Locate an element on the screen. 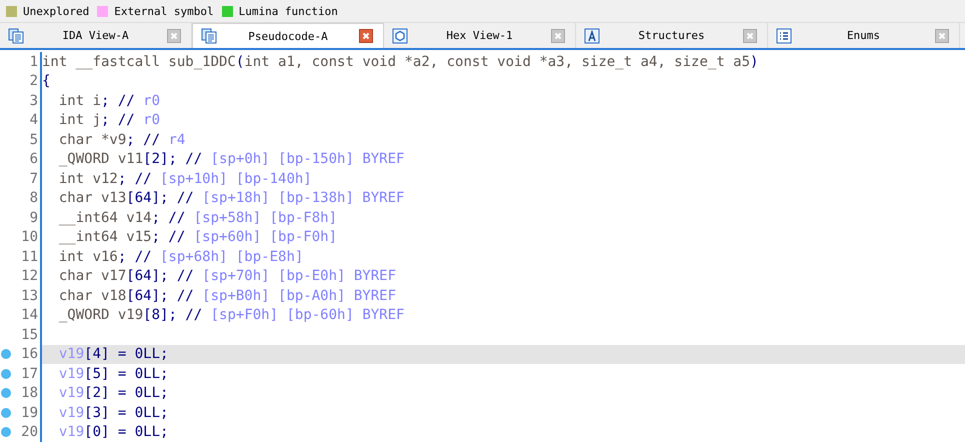  line-number: 17 is located at coordinates (29, 374).